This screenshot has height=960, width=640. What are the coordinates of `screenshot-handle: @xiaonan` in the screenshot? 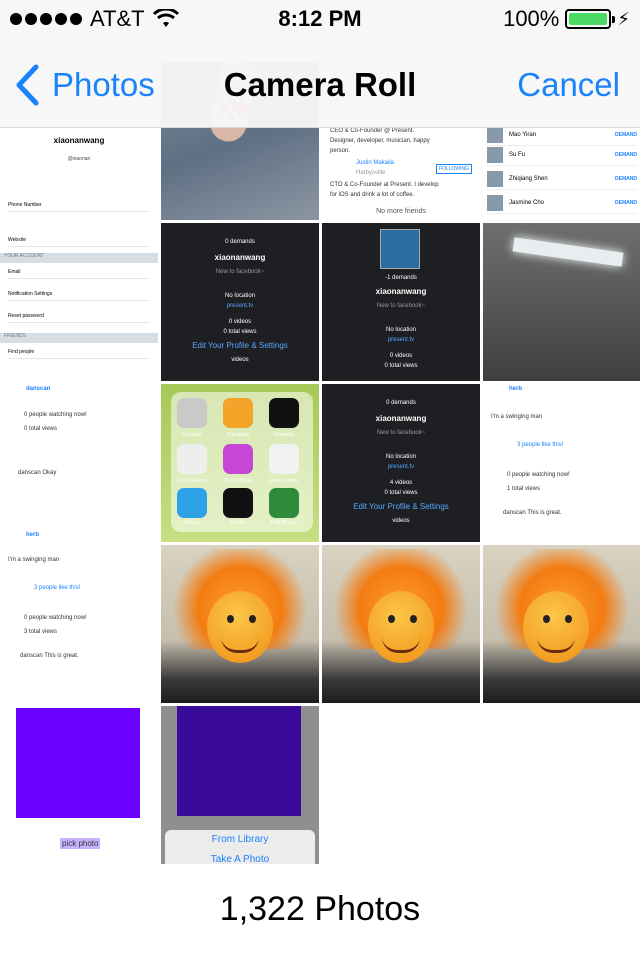 It's located at (79, 159).